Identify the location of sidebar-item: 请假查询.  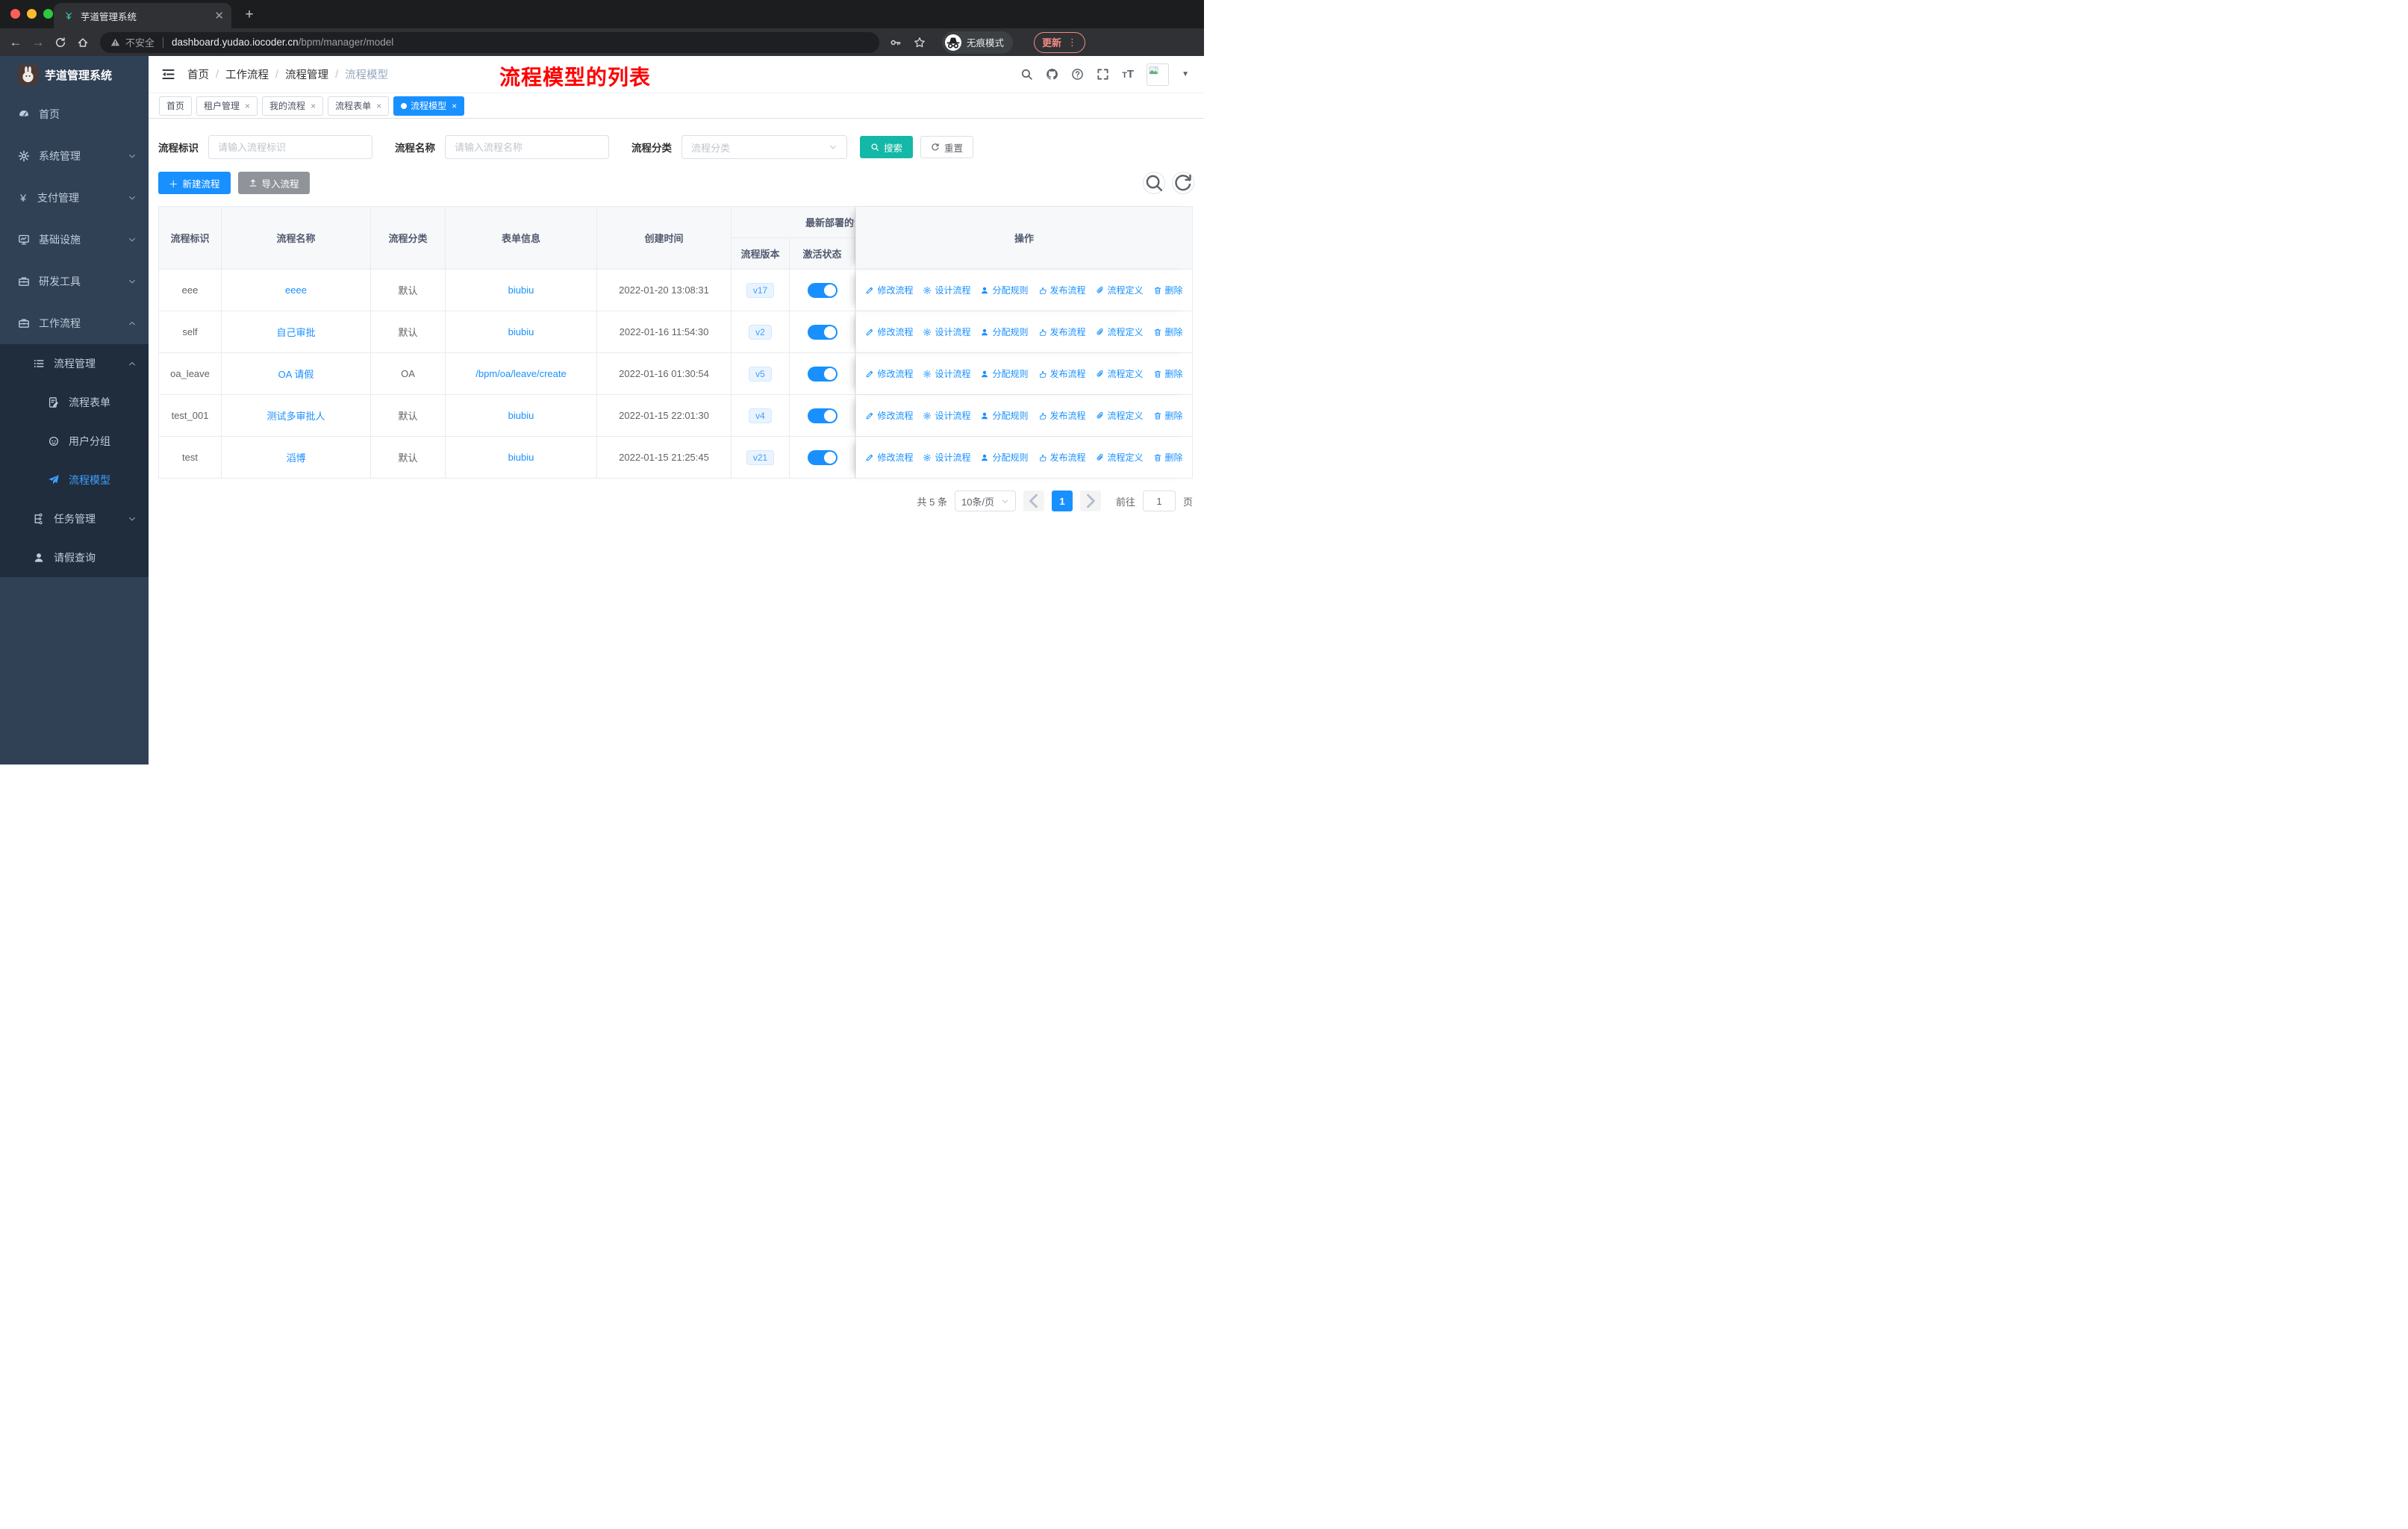
(74, 558).